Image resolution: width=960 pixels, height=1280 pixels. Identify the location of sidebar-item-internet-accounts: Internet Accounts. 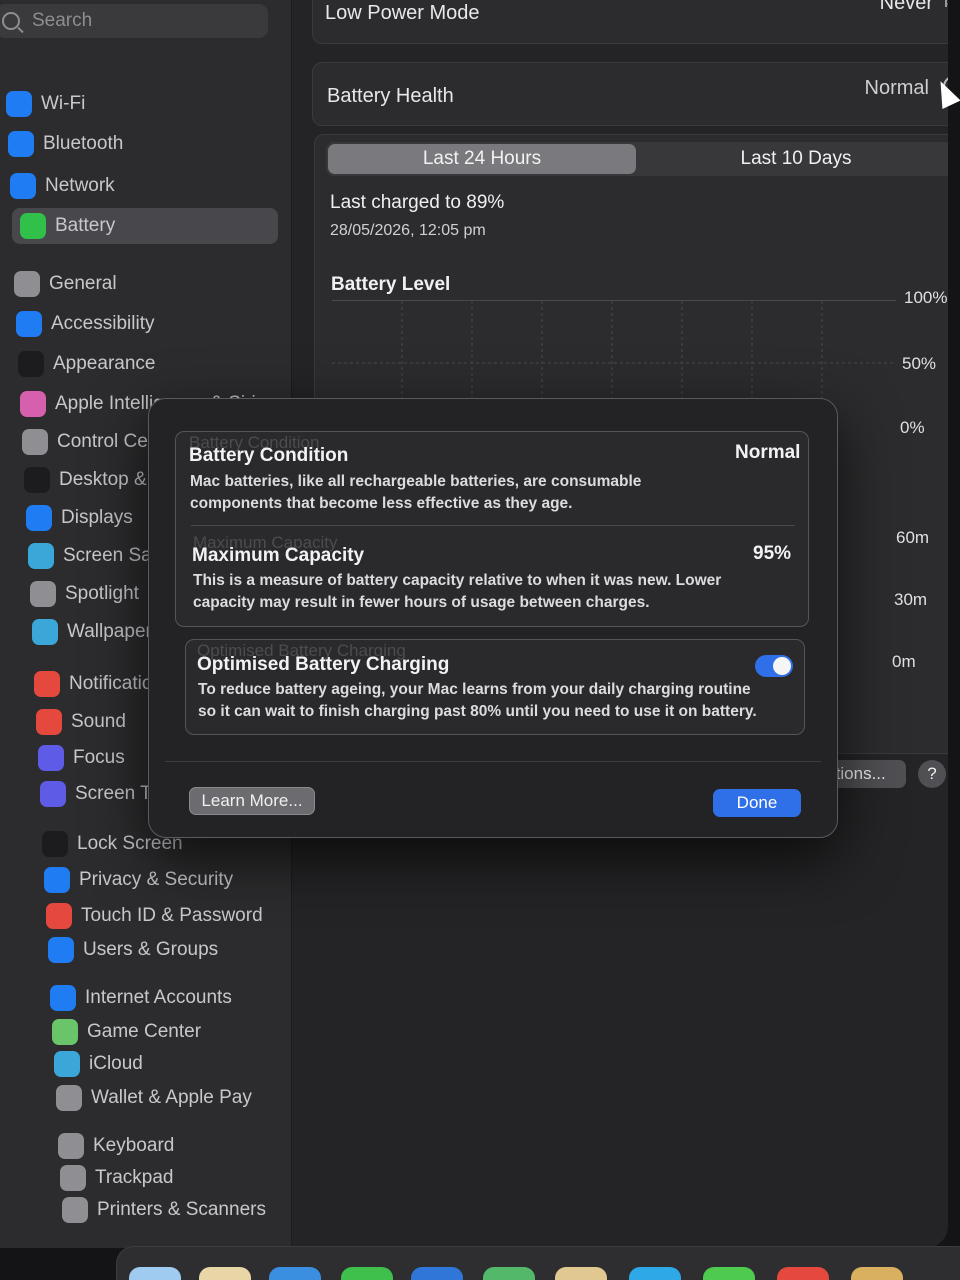
(141, 998).